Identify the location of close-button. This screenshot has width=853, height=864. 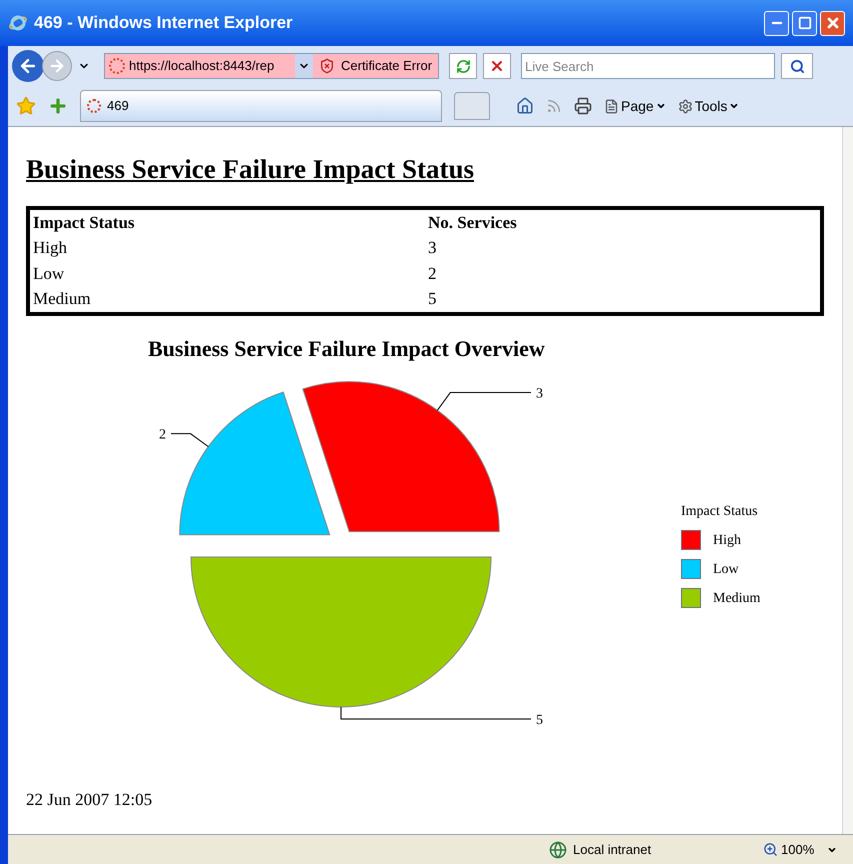
(832, 23).